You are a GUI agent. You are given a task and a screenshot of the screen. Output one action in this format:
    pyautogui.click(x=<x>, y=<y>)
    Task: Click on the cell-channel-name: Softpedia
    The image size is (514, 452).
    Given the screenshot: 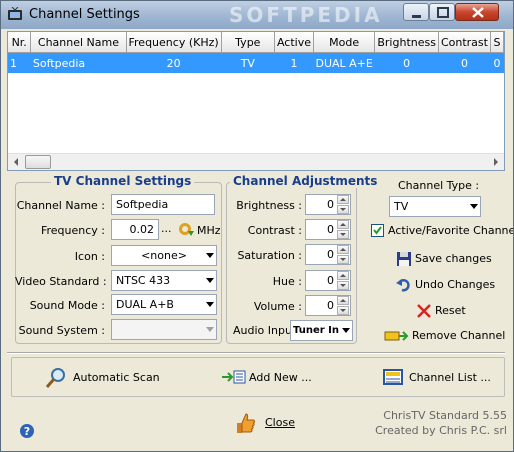 What is the action you would take?
    pyautogui.click(x=78, y=62)
    